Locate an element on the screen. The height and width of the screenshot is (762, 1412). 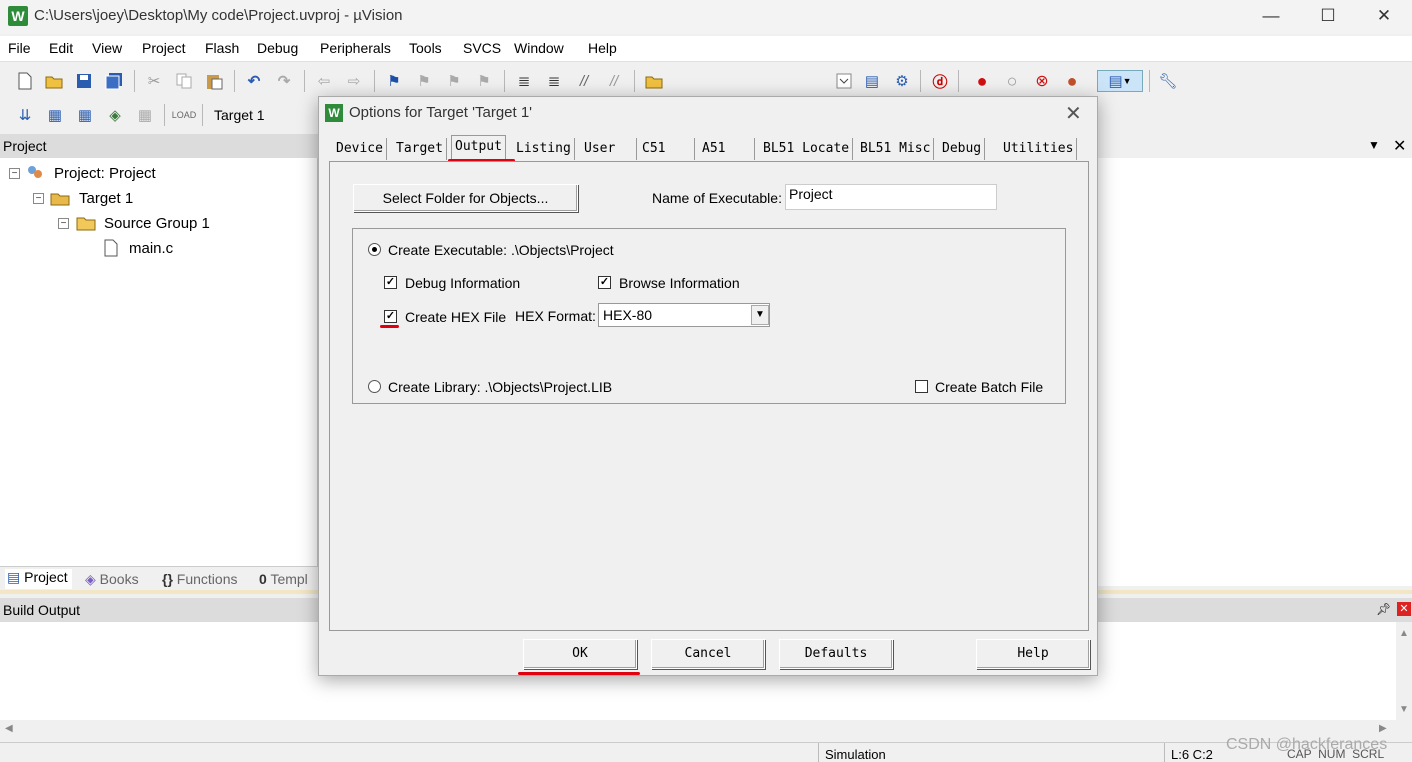
breakpoint-icon: ● is located at coordinates (982, 81).